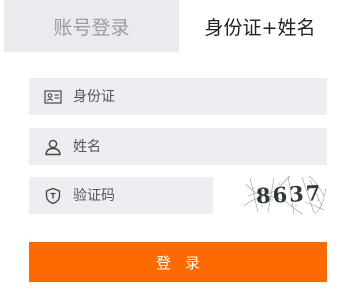 This screenshot has width=341, height=305. What do you see at coordinates (183, 96) in the screenshot?
I see `id-card-input` at bounding box center [183, 96].